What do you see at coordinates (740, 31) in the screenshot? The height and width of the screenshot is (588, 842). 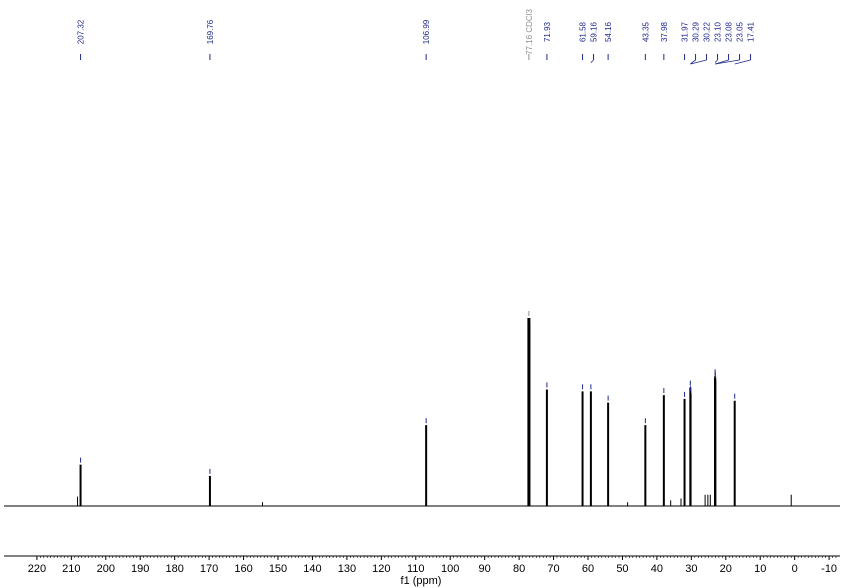 I see `peak-label: 23.05` at bounding box center [740, 31].